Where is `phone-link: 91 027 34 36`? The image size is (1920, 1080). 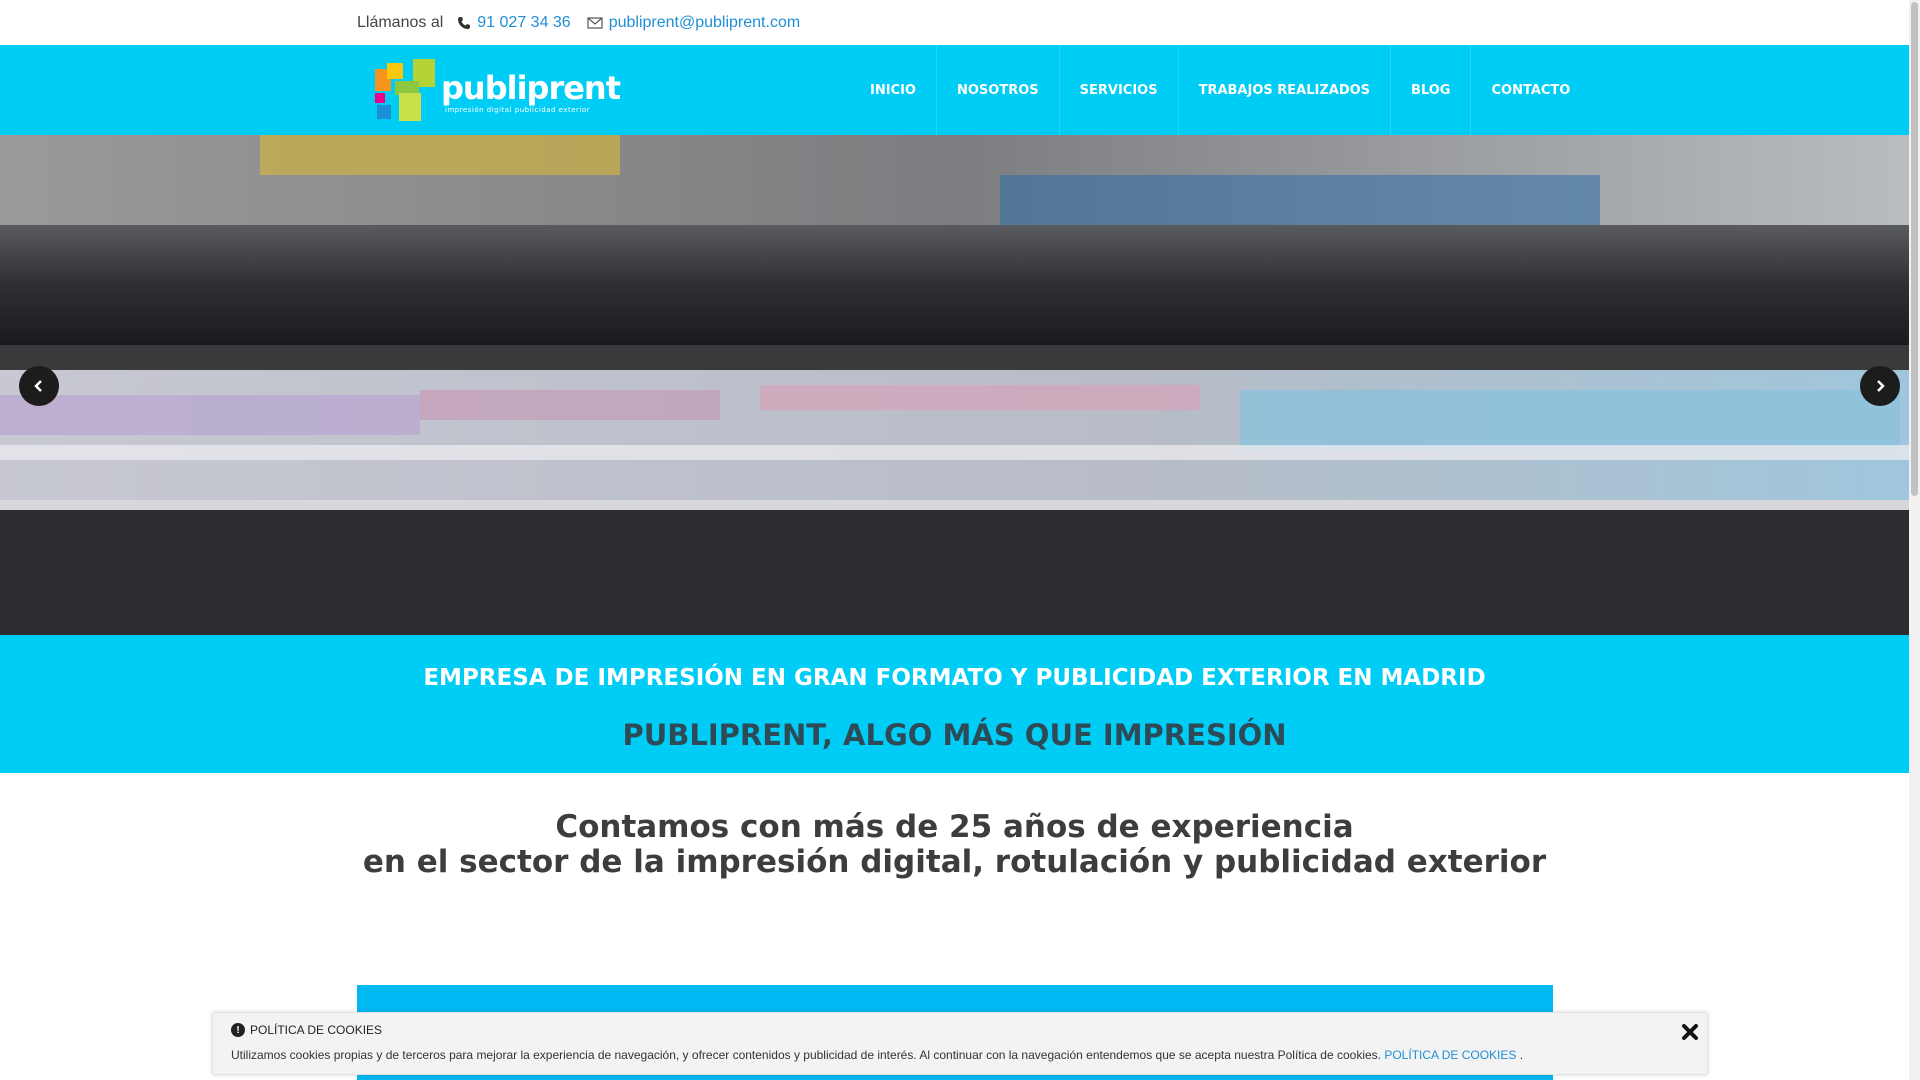 phone-link: 91 027 34 36 is located at coordinates (523, 23).